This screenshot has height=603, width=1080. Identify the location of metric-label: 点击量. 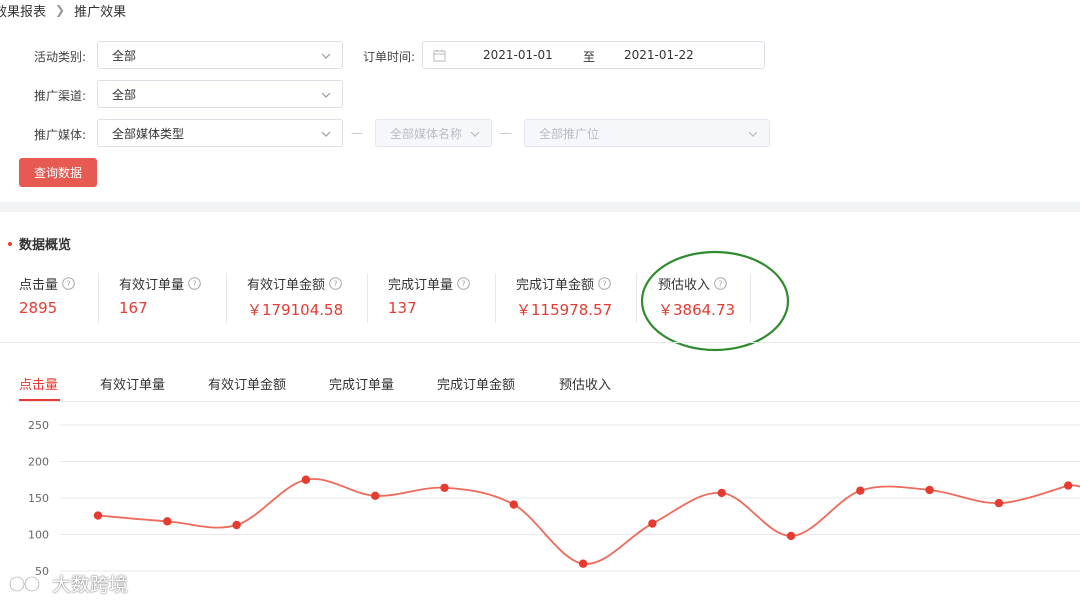
(39, 285).